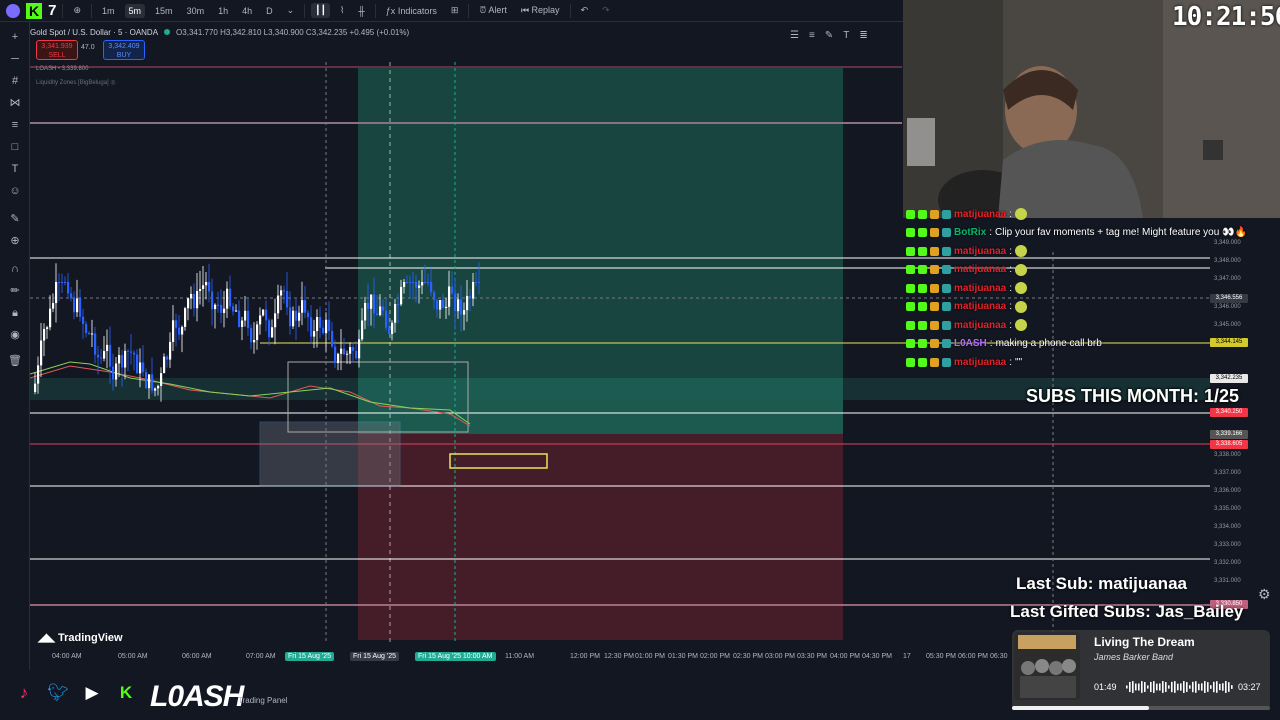  Describe the element at coordinates (15, 313) in the screenshot. I see `lock-icon: 🔒︎` at that location.